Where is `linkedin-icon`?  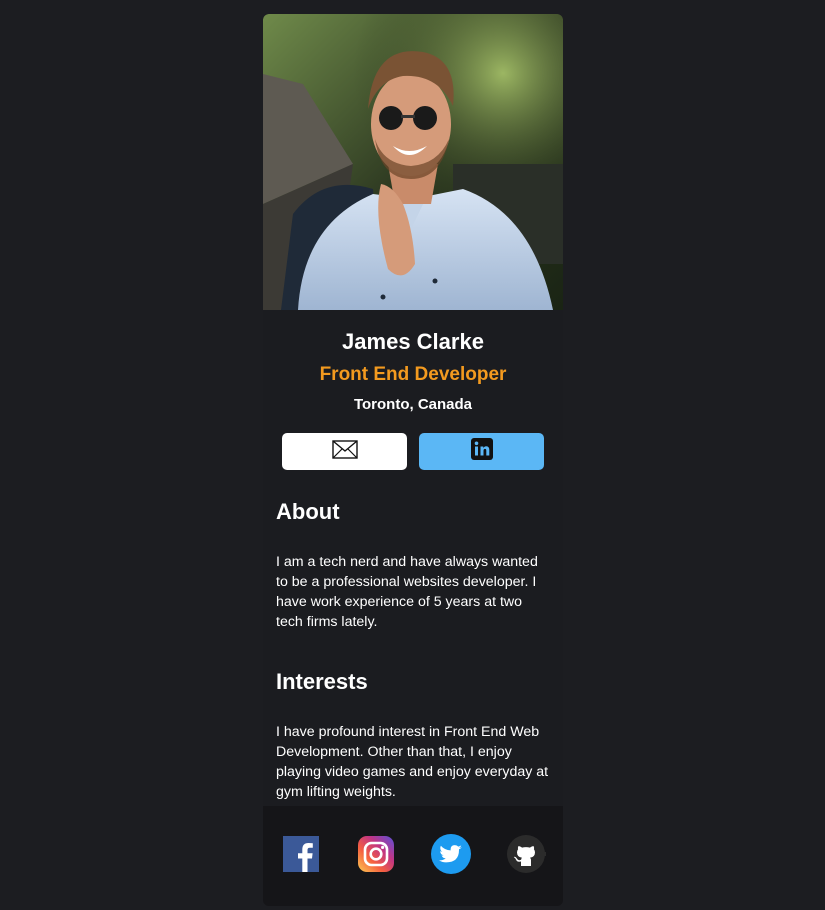
linkedin-icon is located at coordinates (481, 451).